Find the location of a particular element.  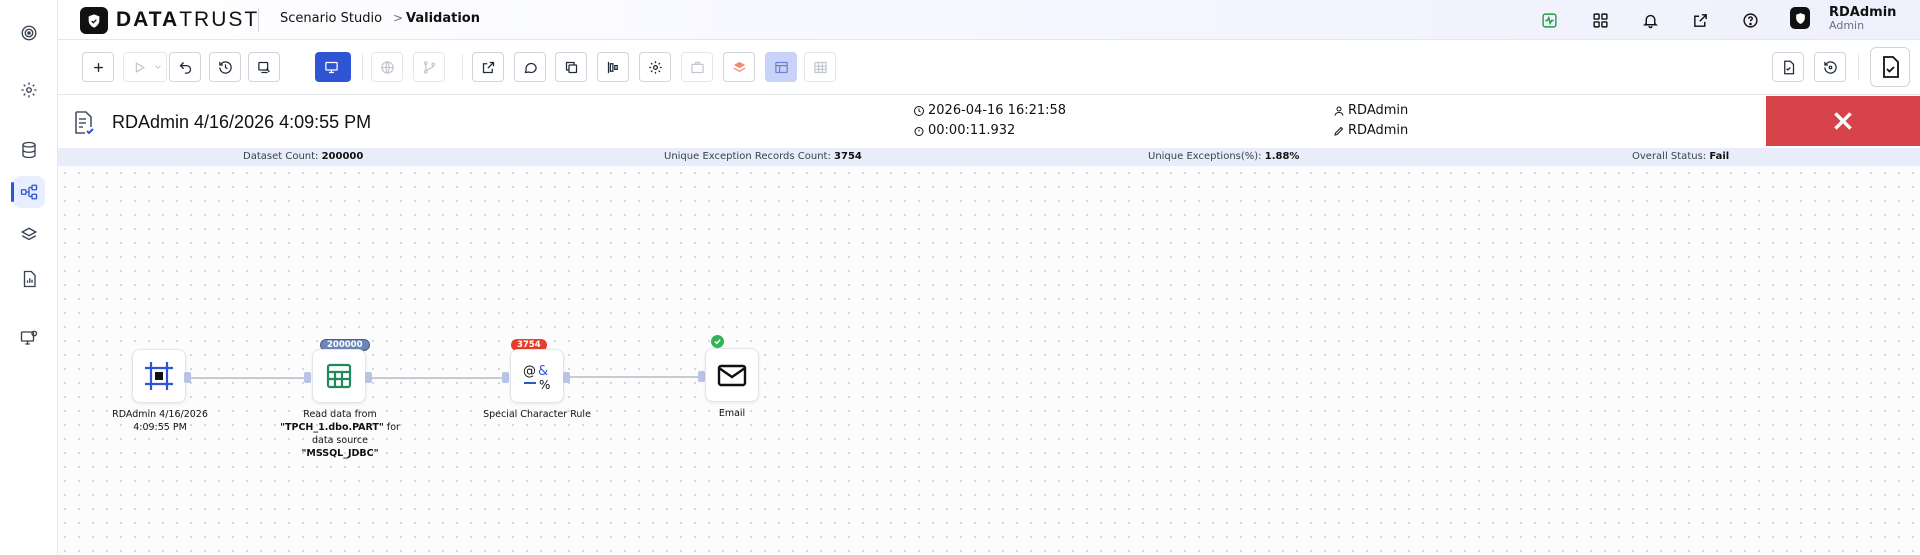

comment-button is located at coordinates (530, 67).